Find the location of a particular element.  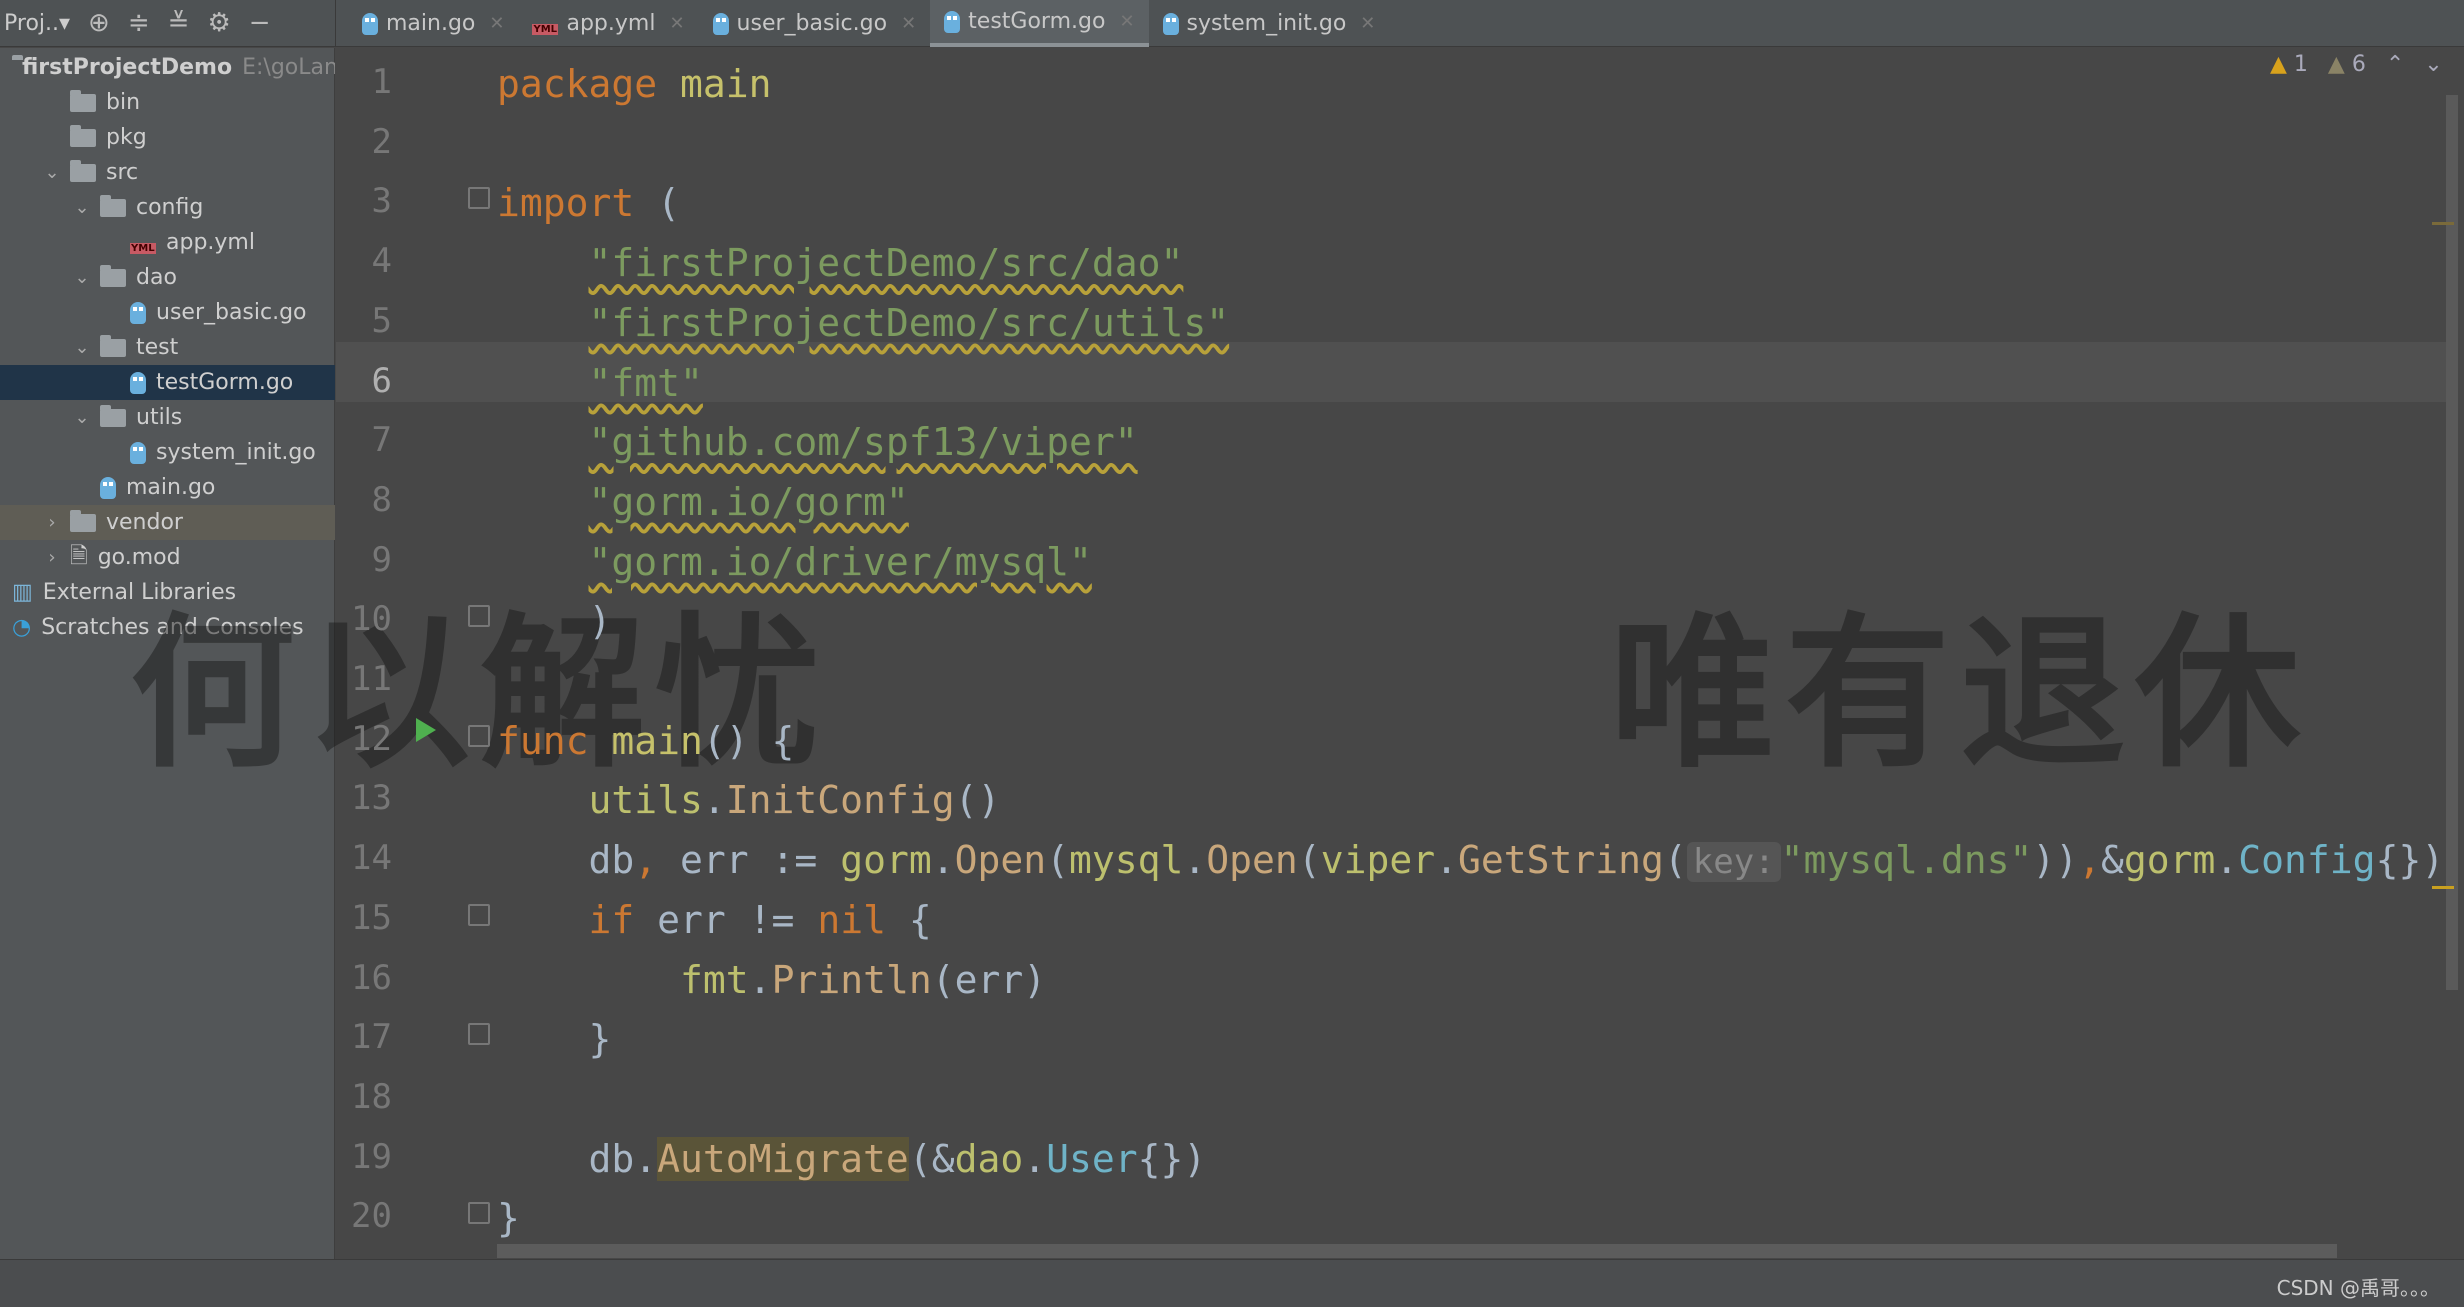

locate-icon: ⊕ is located at coordinates (99, 23).